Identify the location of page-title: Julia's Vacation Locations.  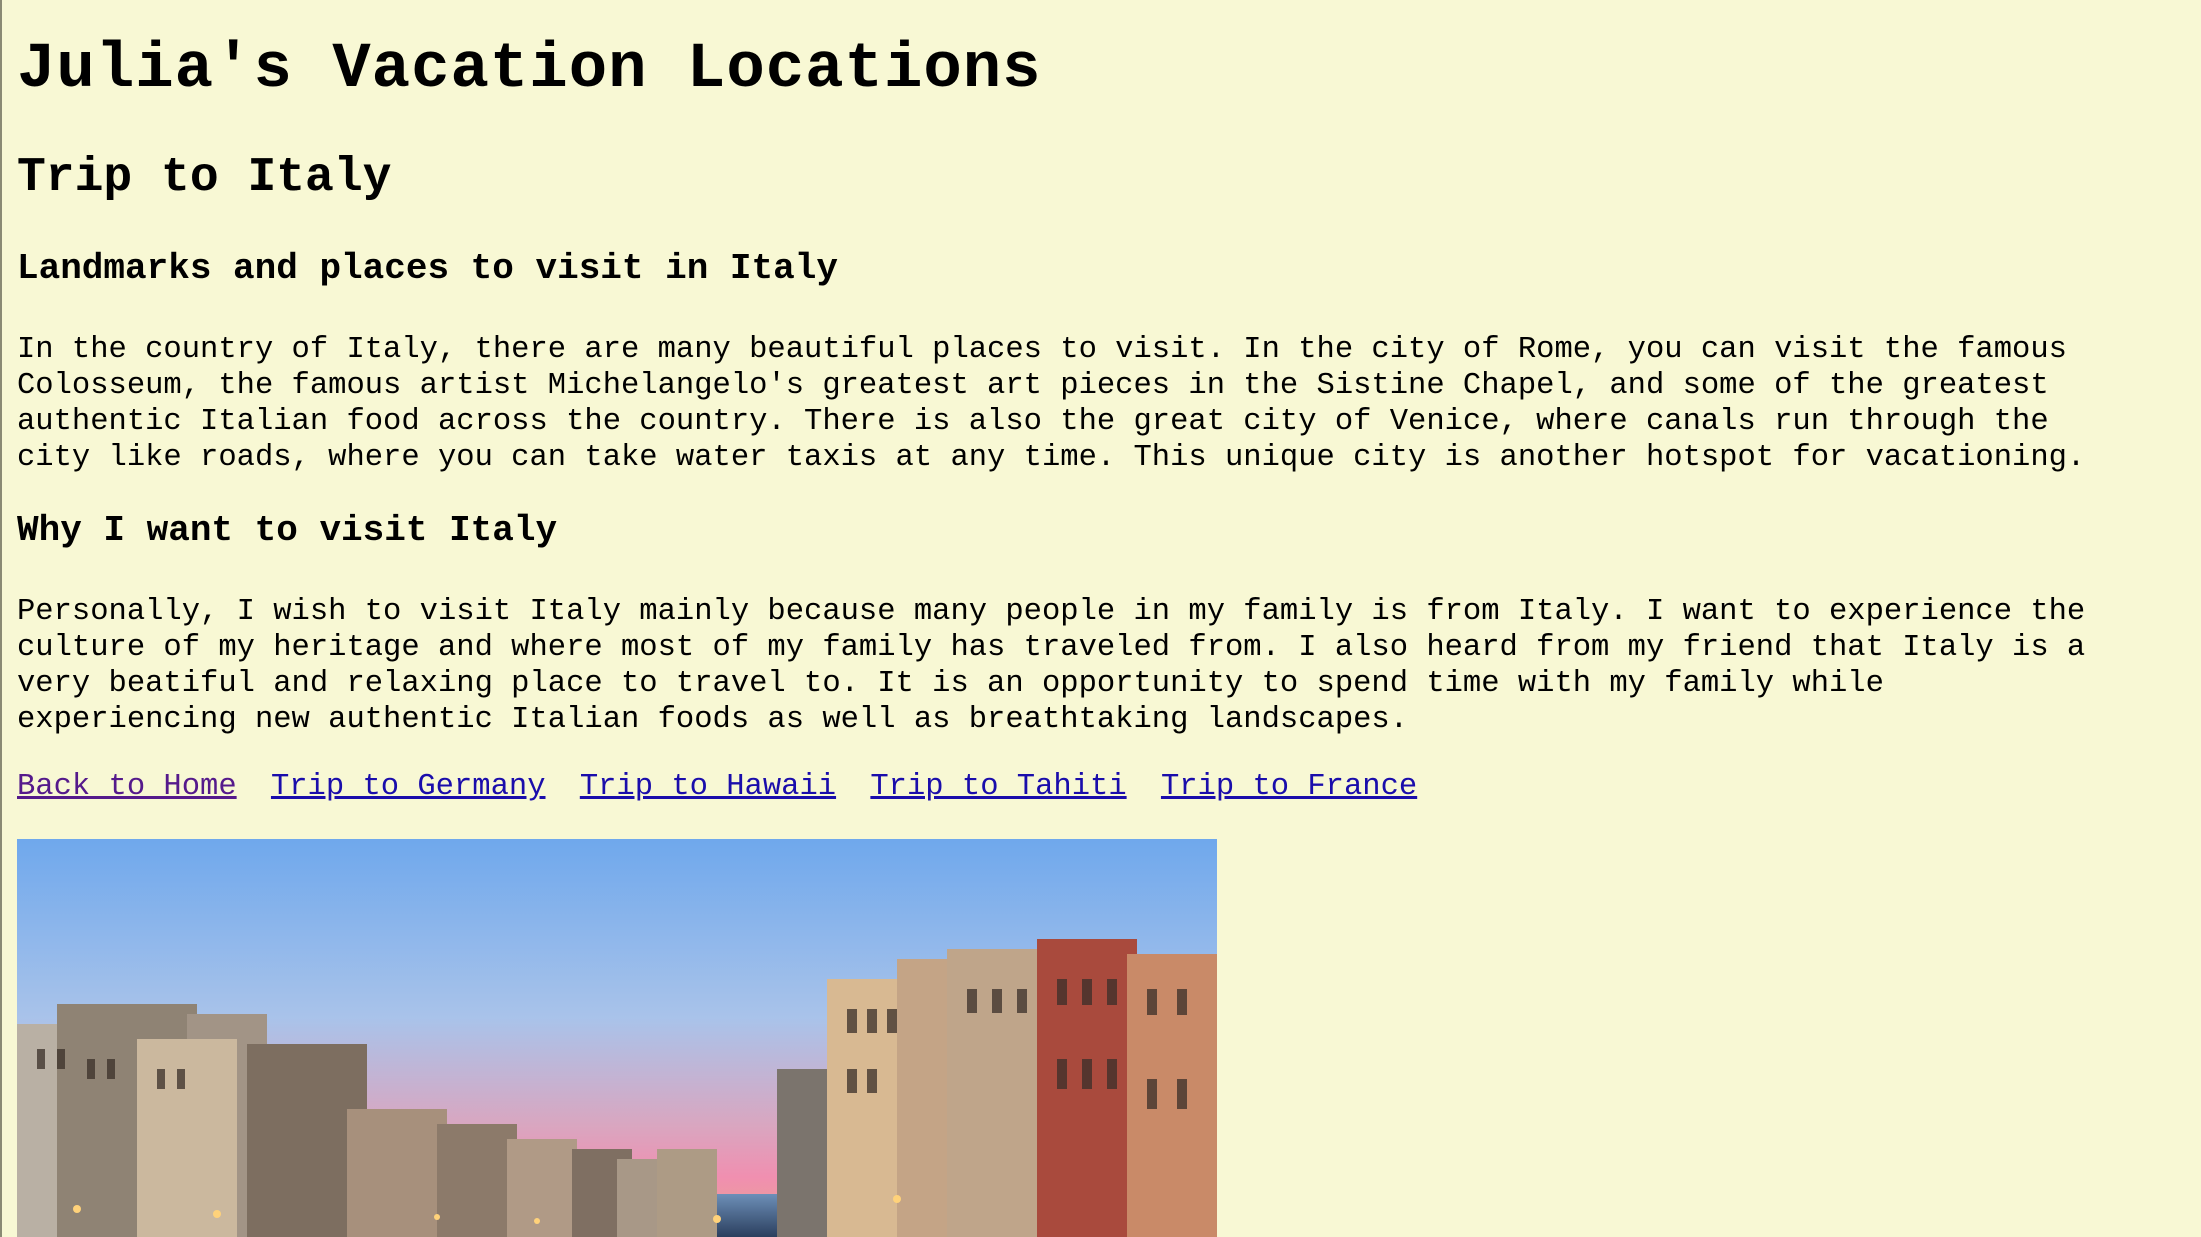
(529, 70).